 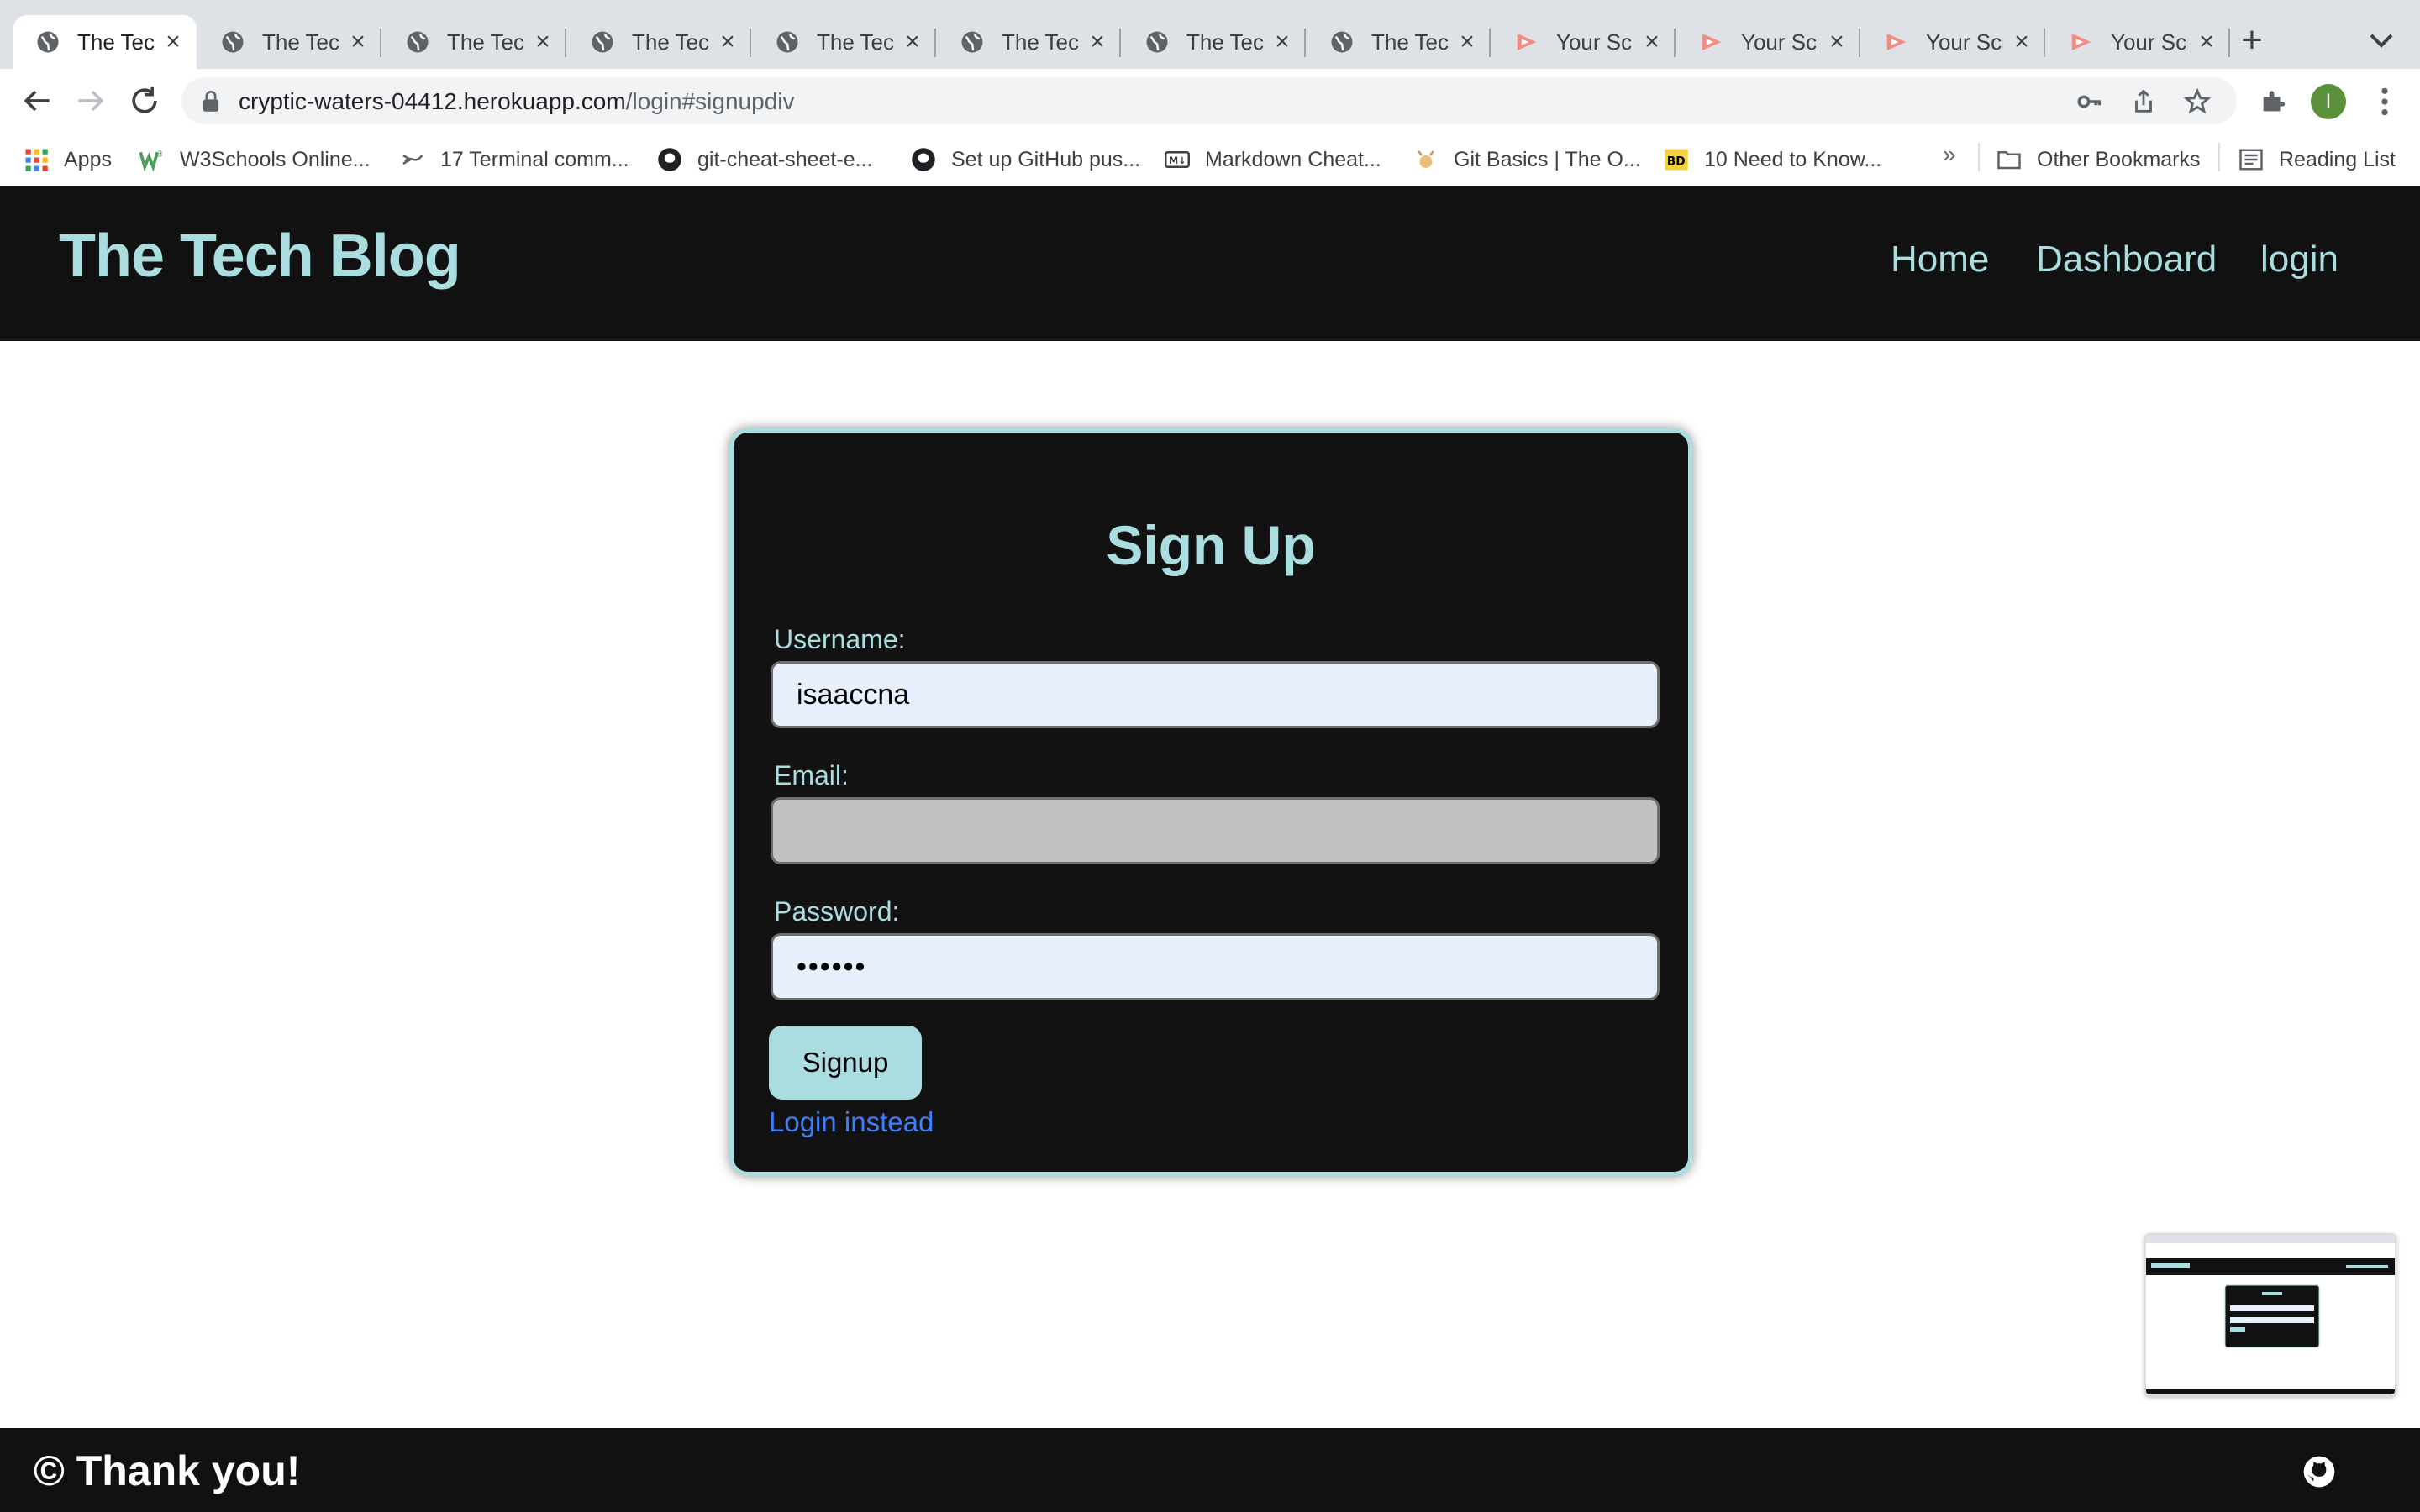 What do you see at coordinates (68, 159) in the screenshot?
I see `bookmark-item: Apps` at bounding box center [68, 159].